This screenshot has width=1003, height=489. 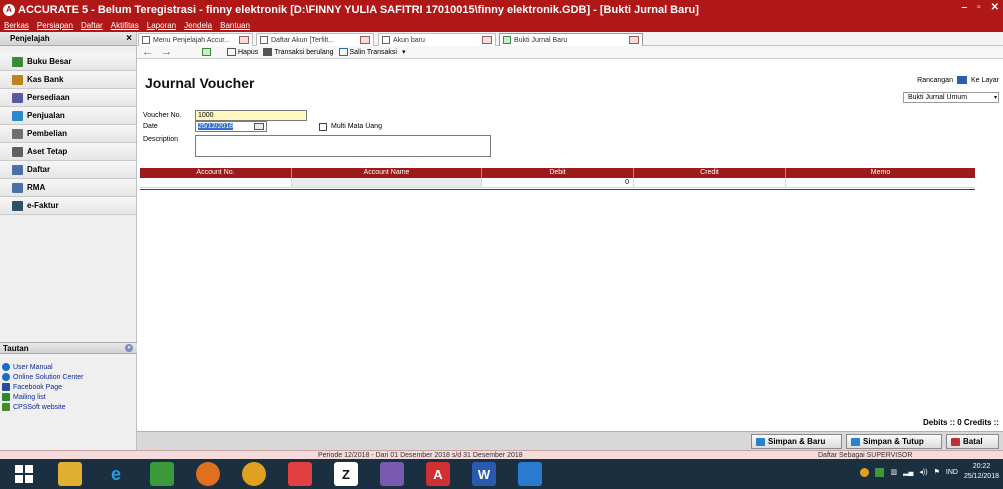 What do you see at coordinates (298, 52) in the screenshot?
I see `transaksi-berulang-button: Transaksi berulang` at bounding box center [298, 52].